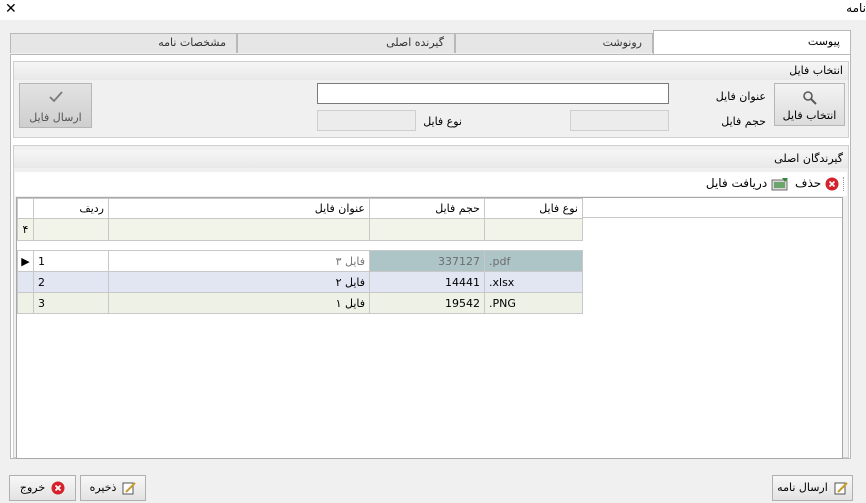  Describe the element at coordinates (103, 487) in the screenshot. I see `save-label: ذخیره` at that location.